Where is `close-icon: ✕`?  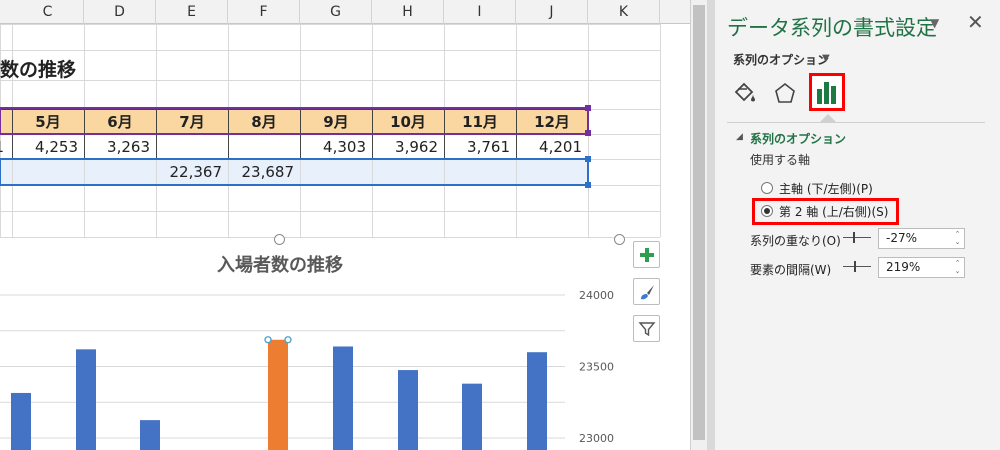
close-icon: ✕ is located at coordinates (975, 22).